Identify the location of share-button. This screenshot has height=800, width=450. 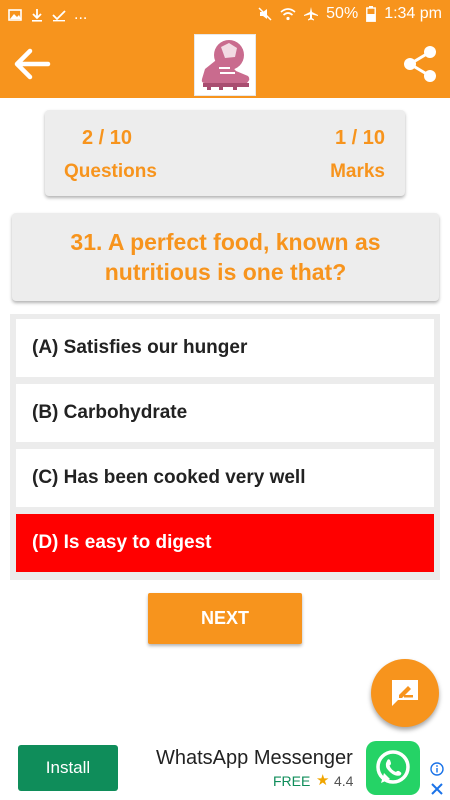
(420, 64).